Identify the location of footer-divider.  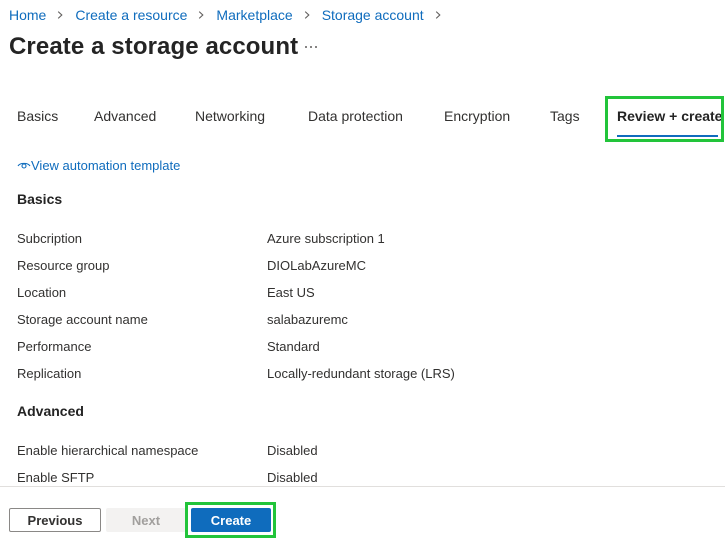
(362, 486).